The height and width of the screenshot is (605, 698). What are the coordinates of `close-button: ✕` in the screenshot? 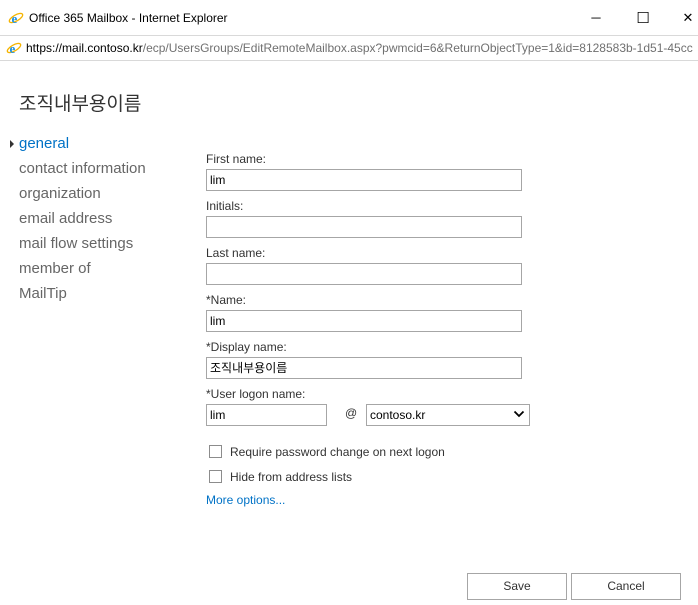 It's located at (681, 17).